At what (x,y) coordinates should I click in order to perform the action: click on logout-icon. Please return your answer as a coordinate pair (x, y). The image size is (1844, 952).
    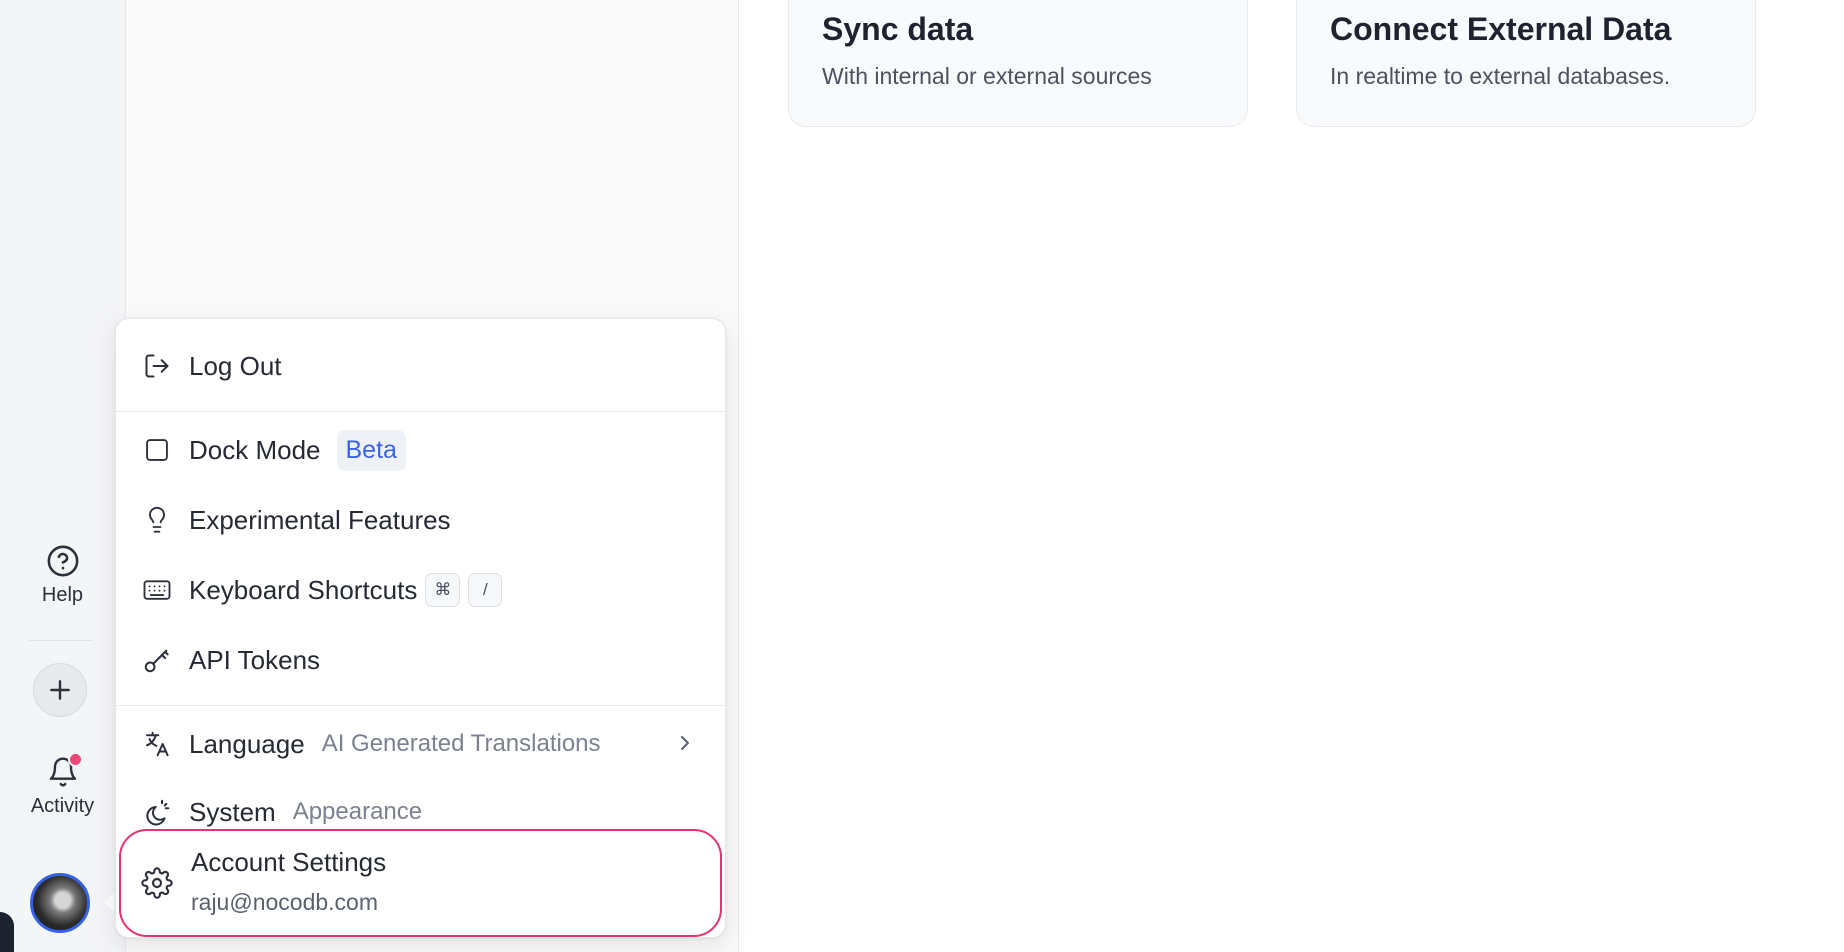
    Looking at the image, I should click on (157, 366).